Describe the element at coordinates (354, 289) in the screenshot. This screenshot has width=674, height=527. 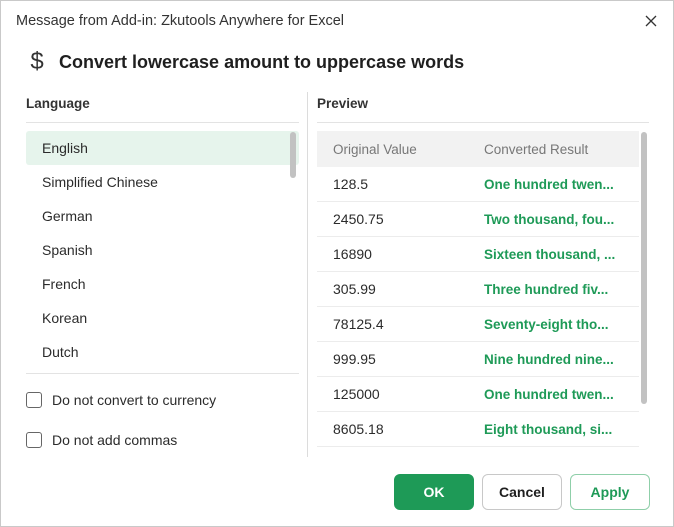
I see `original-value-cell: 305.99` at that location.